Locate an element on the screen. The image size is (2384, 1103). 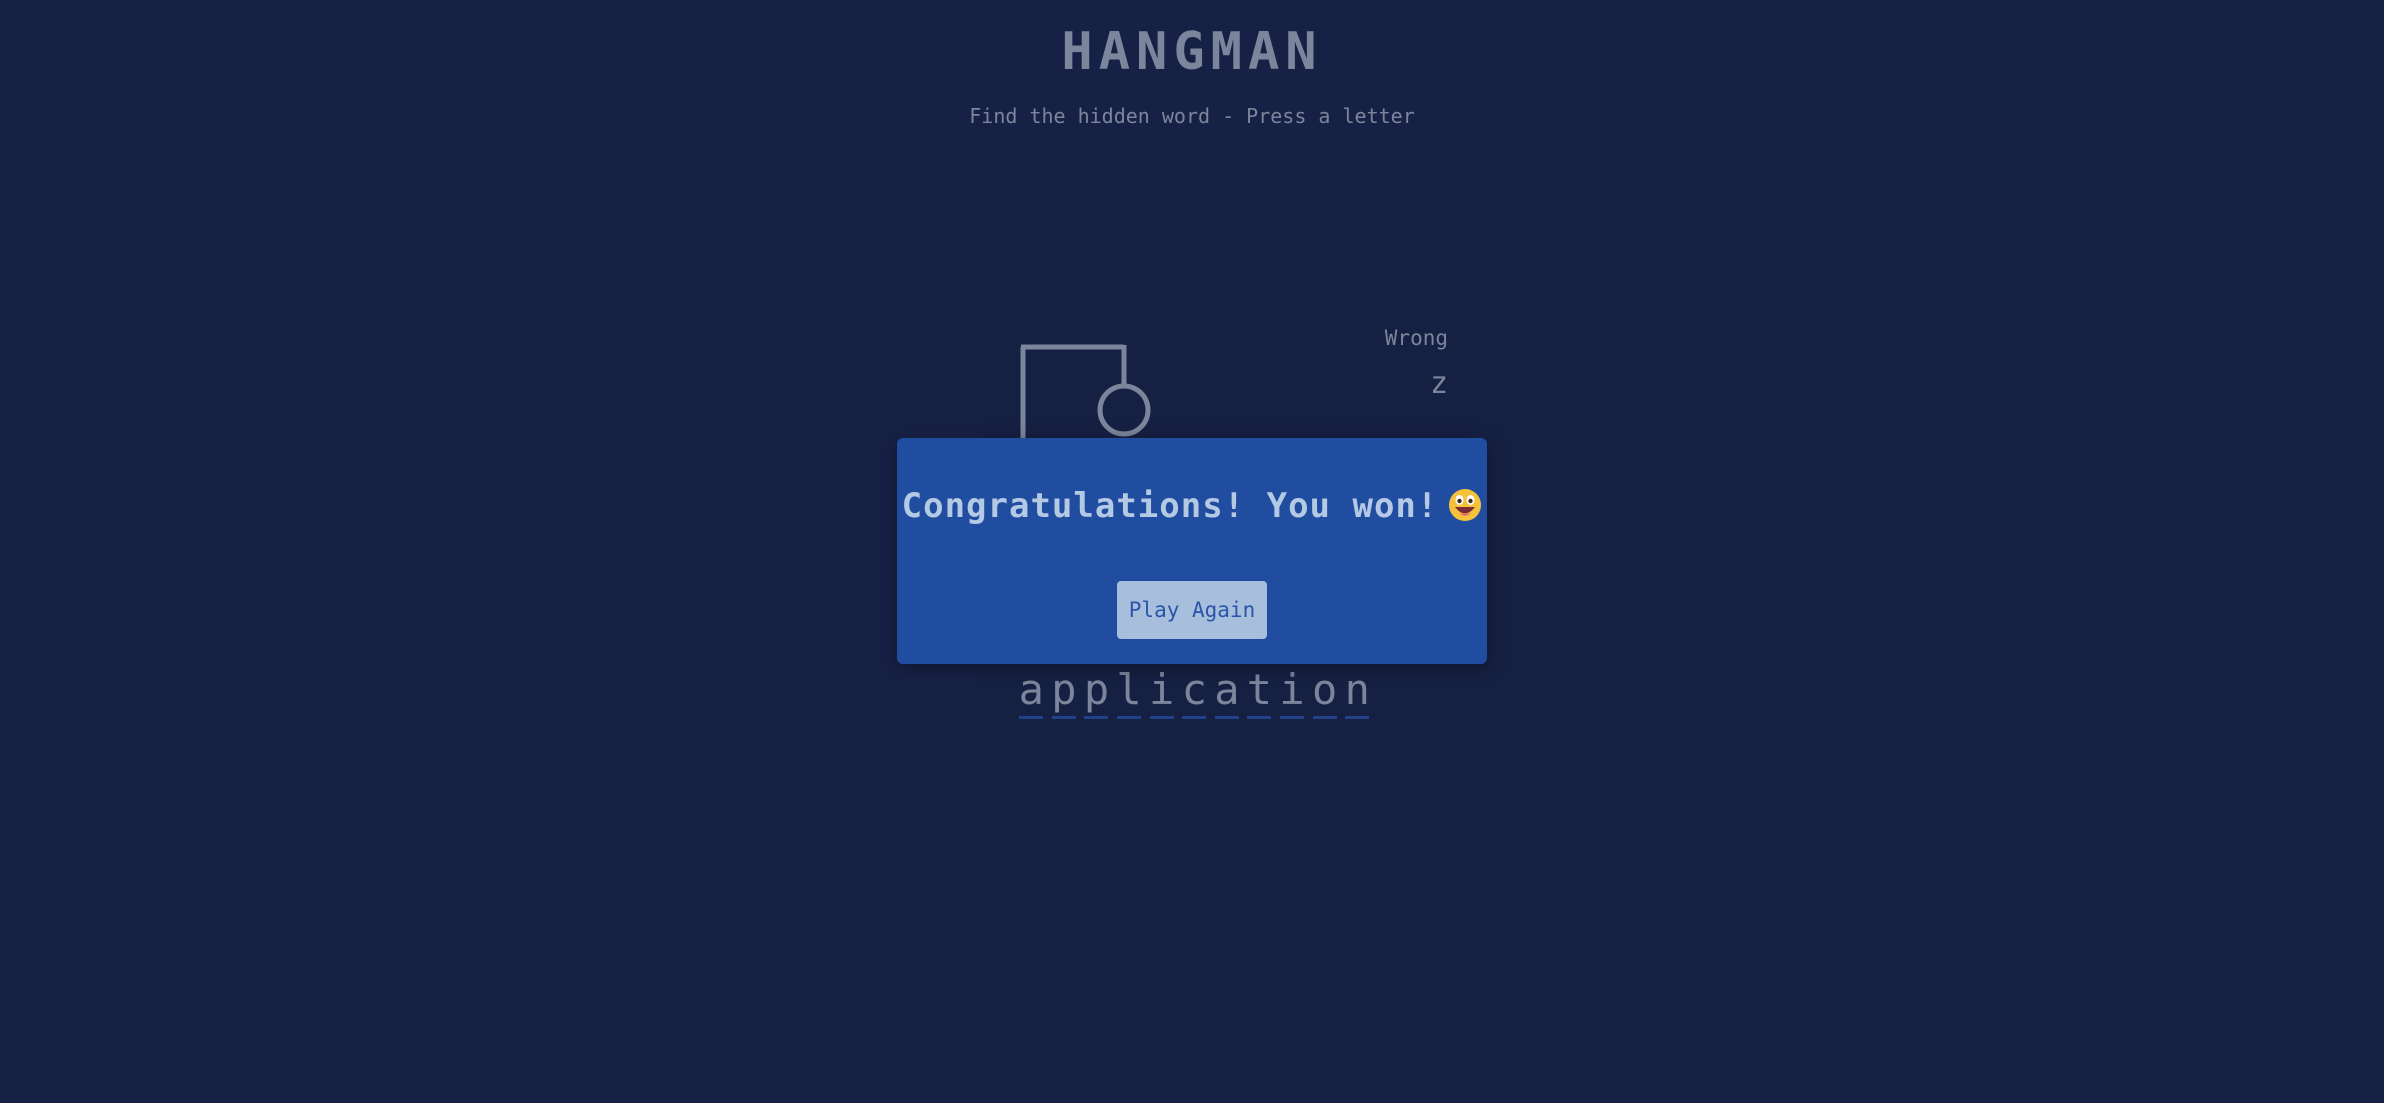
hidden-word: application is located at coordinates (1194, 691).